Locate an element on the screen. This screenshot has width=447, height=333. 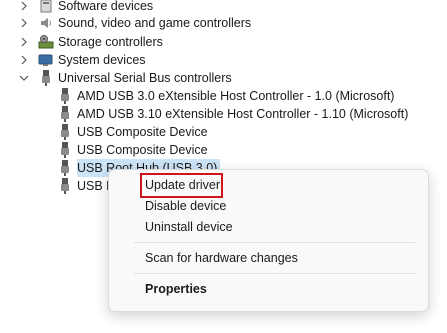
speaker-icon is located at coordinates (46, 23).